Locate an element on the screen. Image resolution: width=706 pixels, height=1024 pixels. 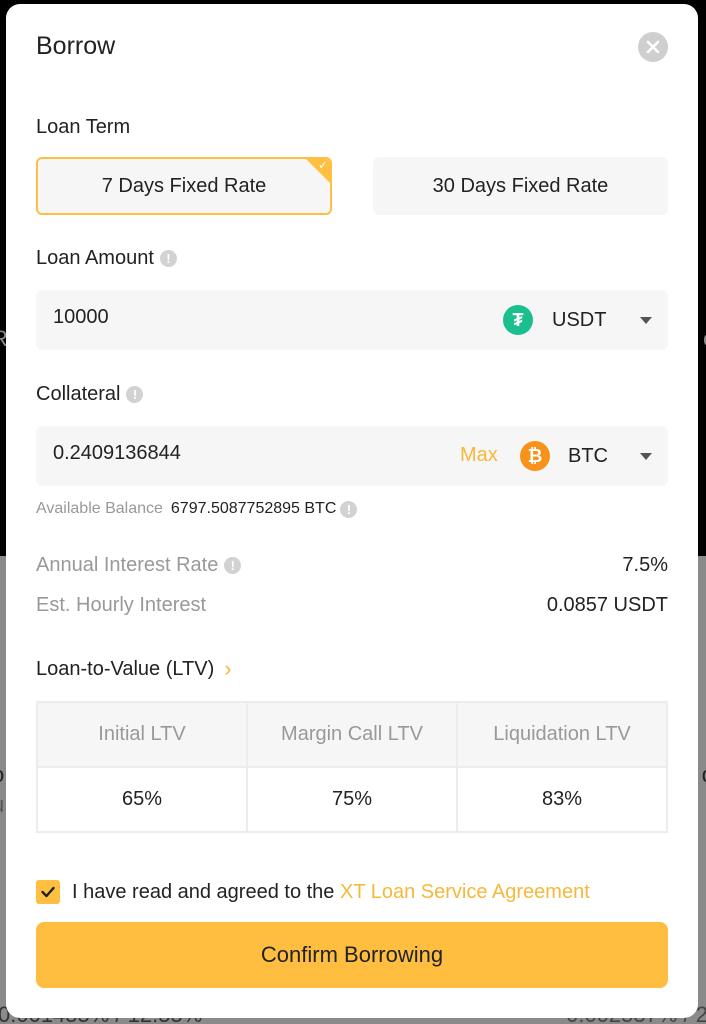
background-text: d is located at coordinates (704, 775).